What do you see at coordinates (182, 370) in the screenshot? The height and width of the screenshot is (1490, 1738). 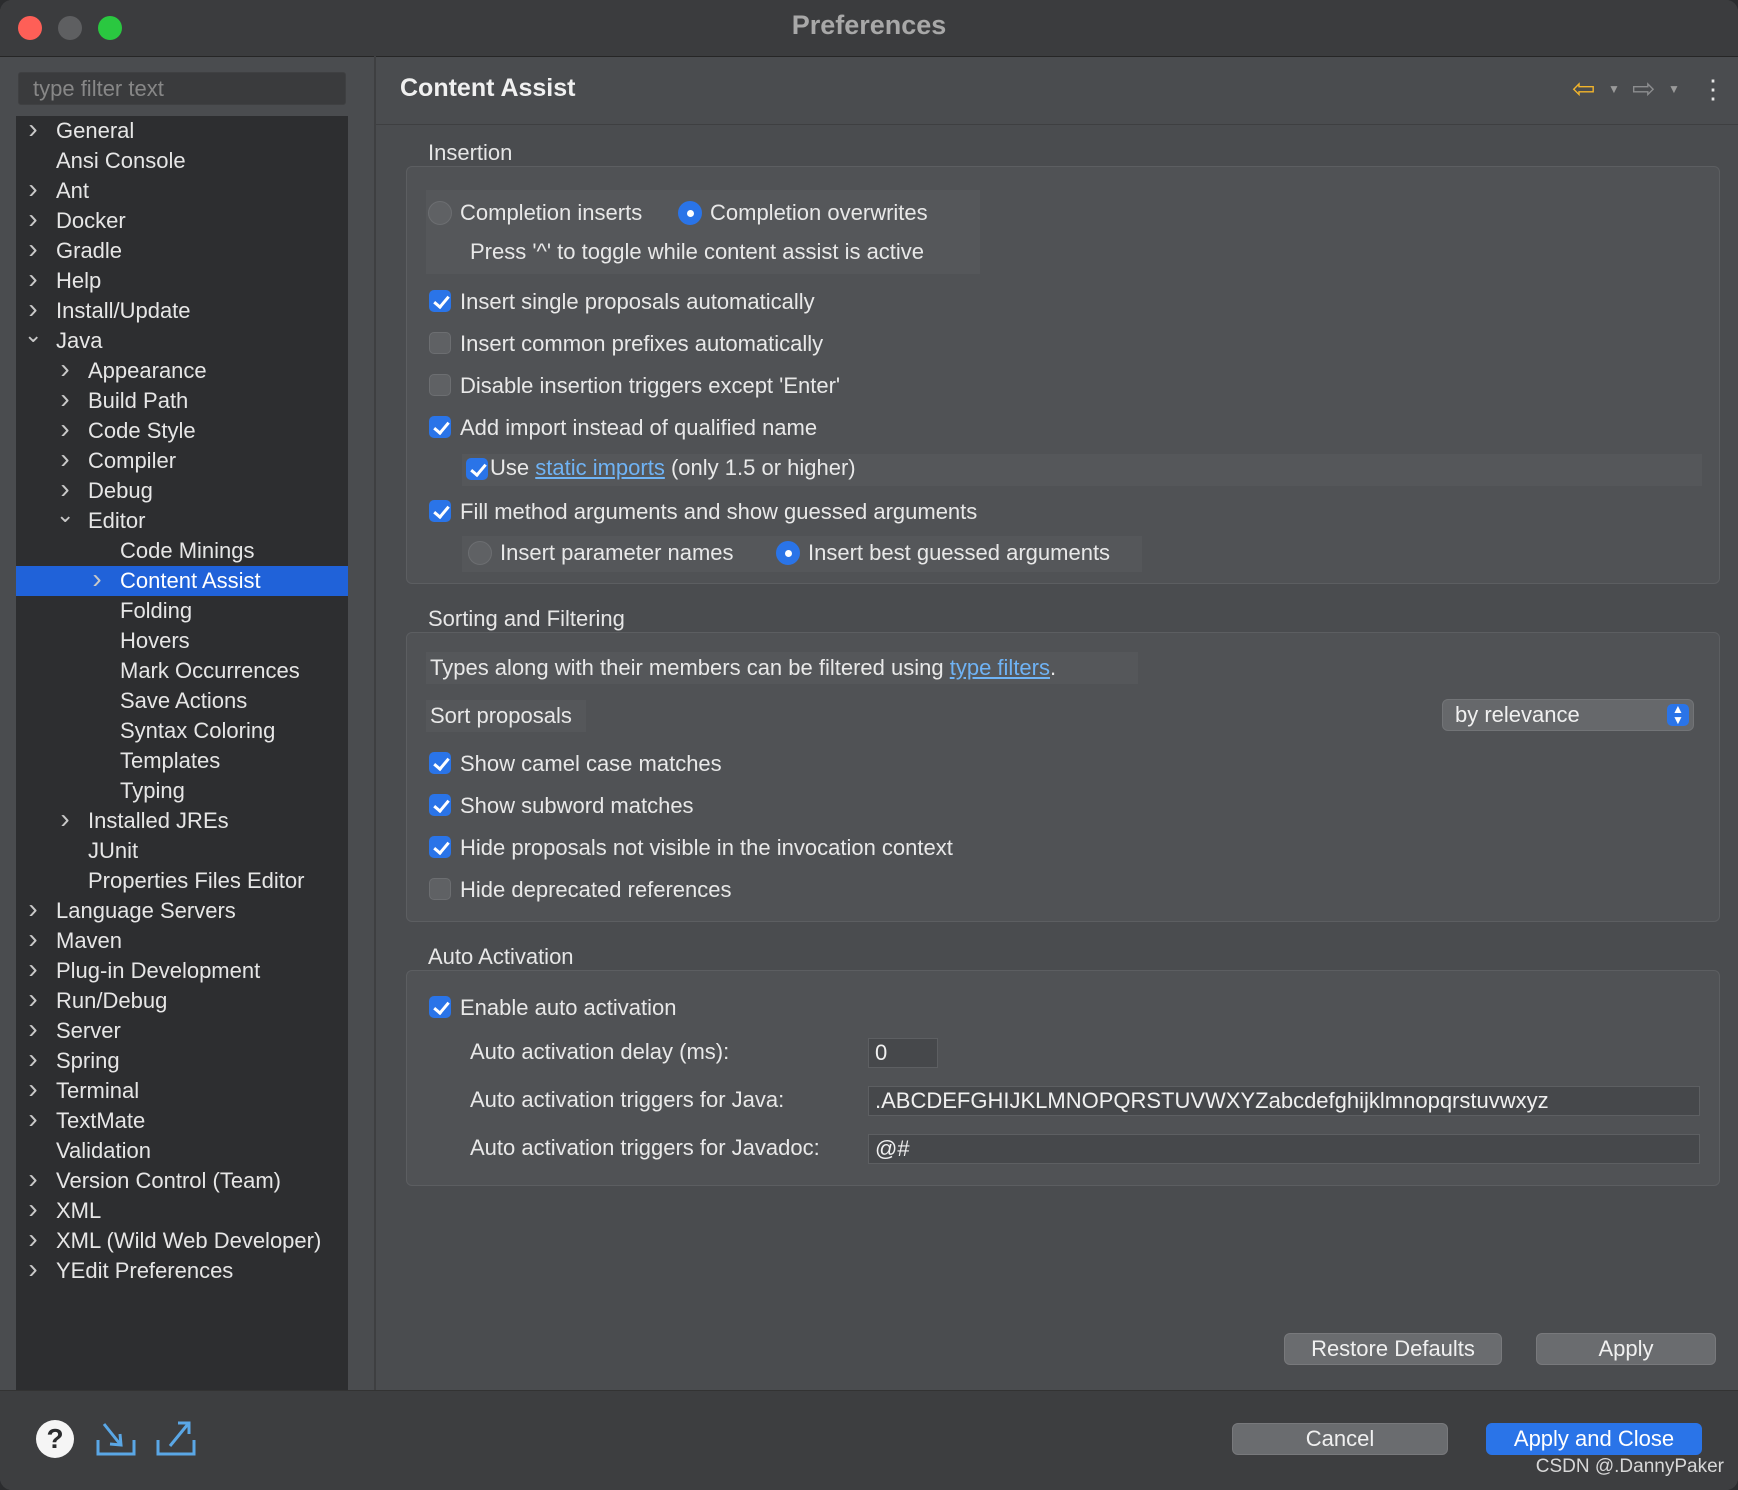 I see `sidebar-item: › Appearance` at bounding box center [182, 370].